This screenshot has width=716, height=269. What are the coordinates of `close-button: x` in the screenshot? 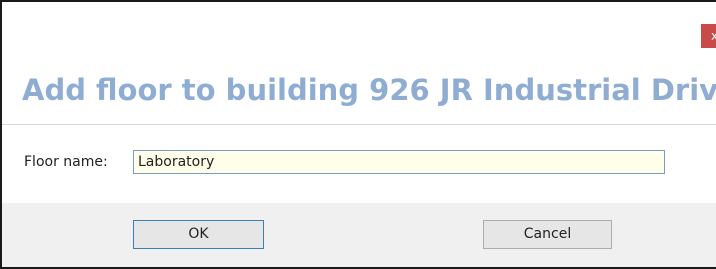 It's located at (708, 36).